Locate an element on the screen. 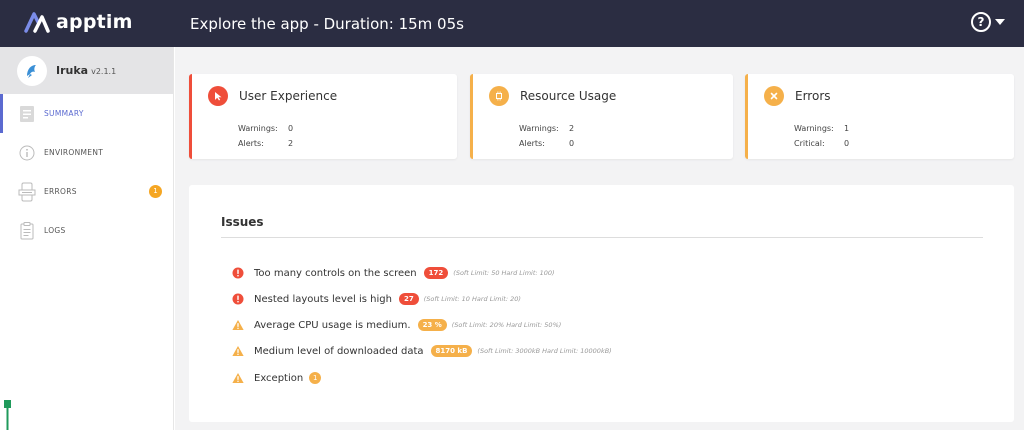  app-name: Iruka v2.1.1 is located at coordinates (86, 70).